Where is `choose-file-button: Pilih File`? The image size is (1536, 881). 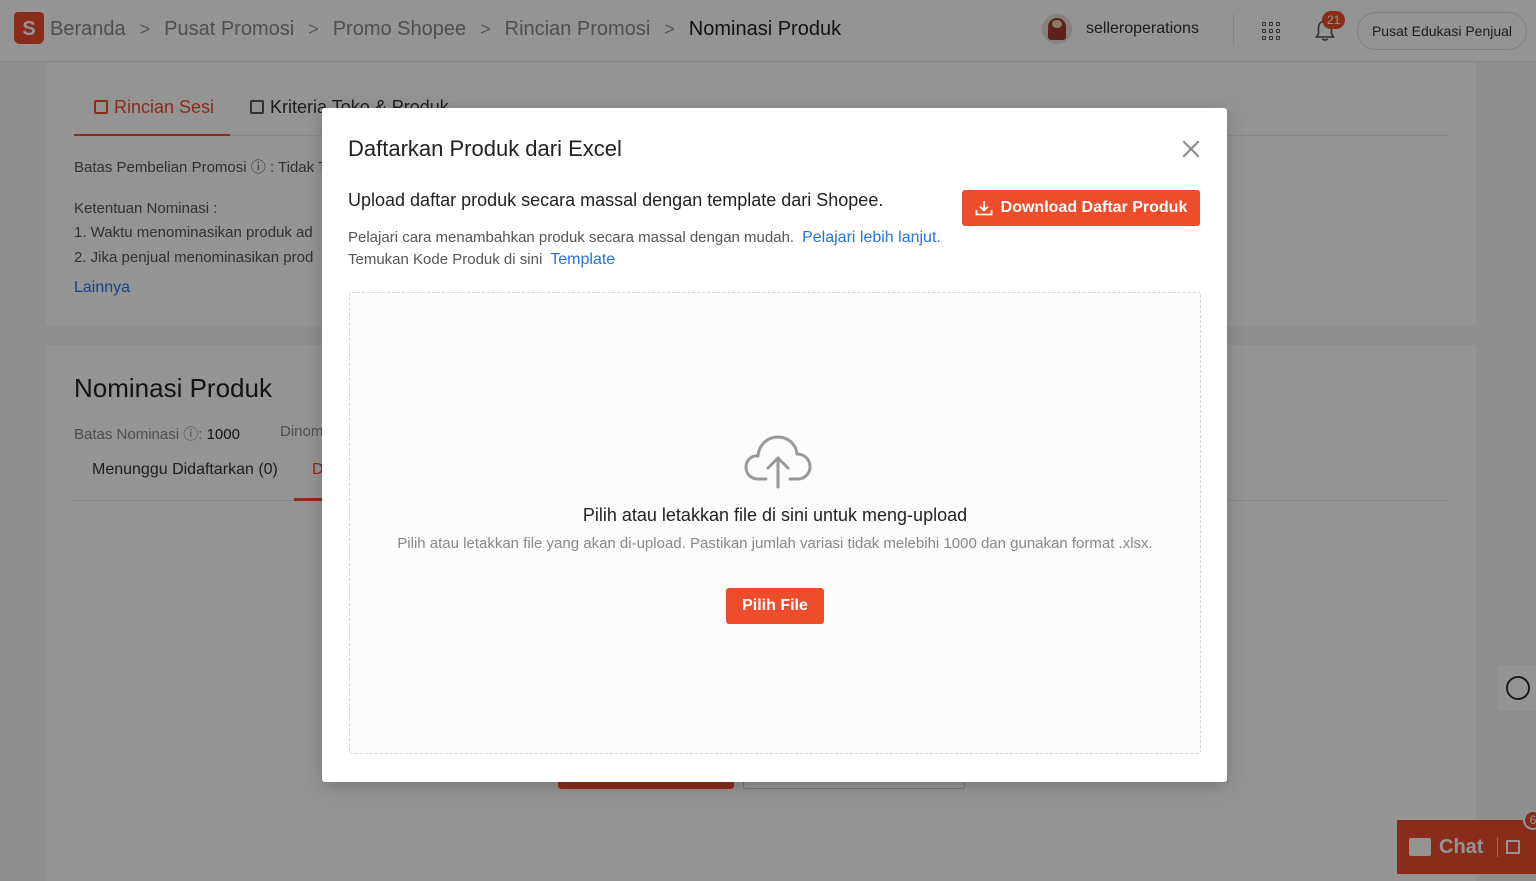 choose-file-button: Pilih File is located at coordinates (775, 606).